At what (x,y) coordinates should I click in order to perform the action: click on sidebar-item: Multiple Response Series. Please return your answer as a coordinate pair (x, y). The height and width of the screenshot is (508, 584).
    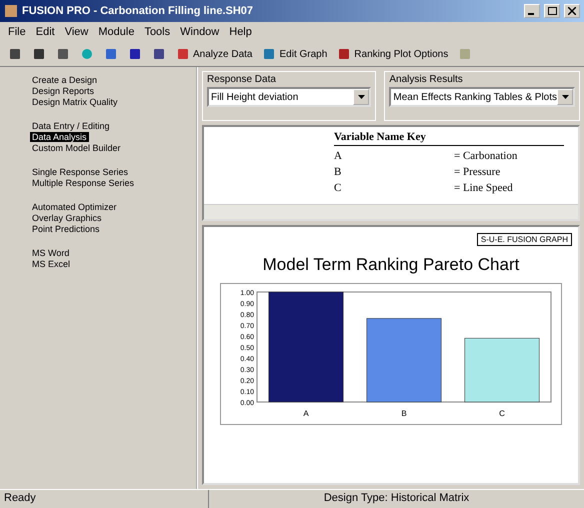
    Looking at the image, I should click on (83, 183).